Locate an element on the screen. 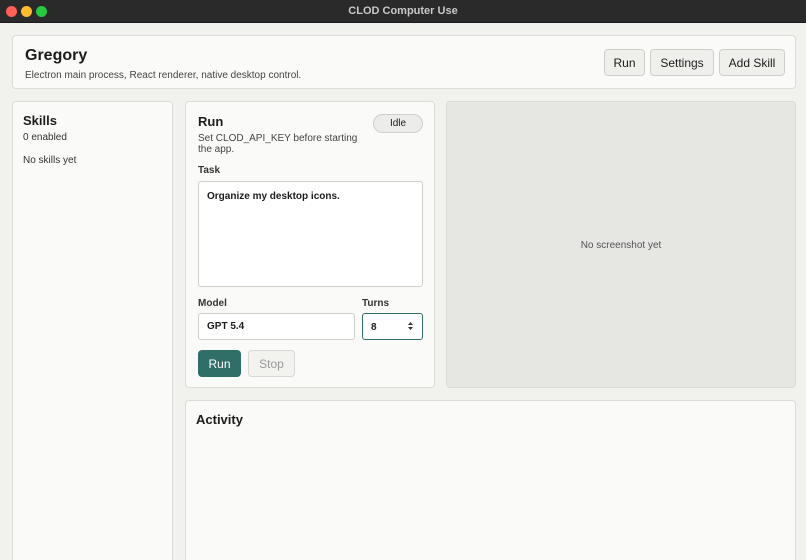  status-badge: Idle is located at coordinates (398, 123).